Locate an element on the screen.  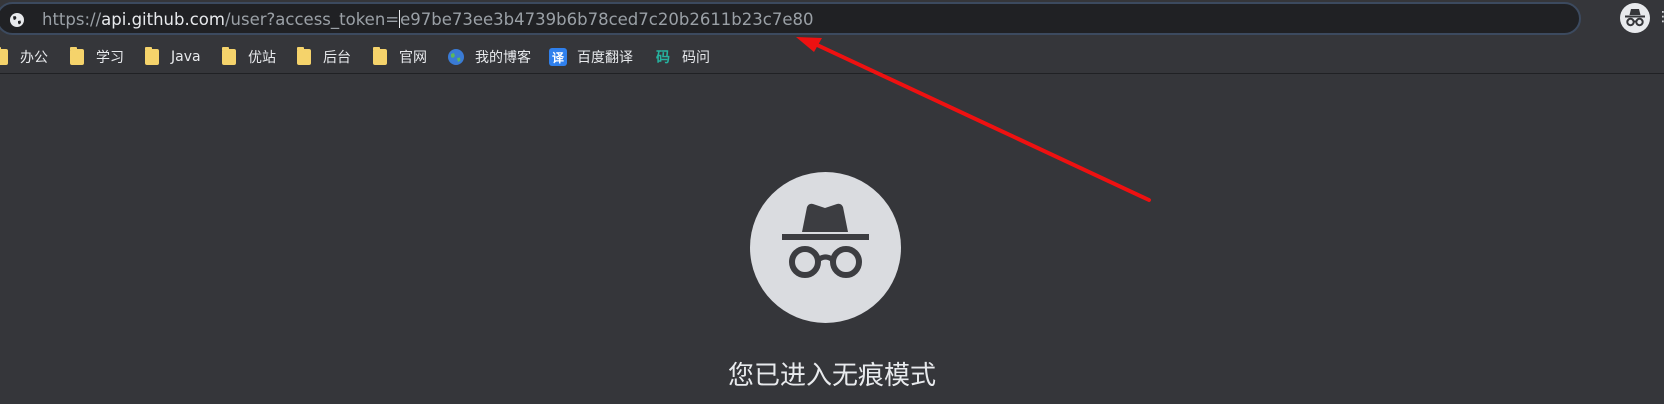
bookmark-folder-guanwang: 官网 is located at coordinates (400, 57).